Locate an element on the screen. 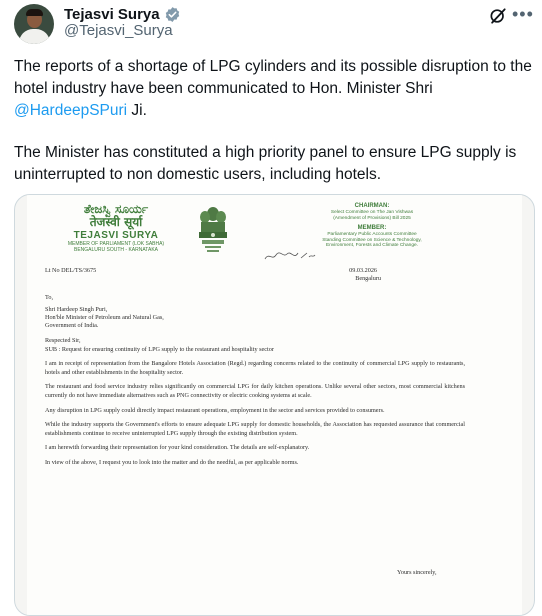 Image resolution: width=542 pixels, height=616 pixels. letter-to: To, is located at coordinates (49, 297).